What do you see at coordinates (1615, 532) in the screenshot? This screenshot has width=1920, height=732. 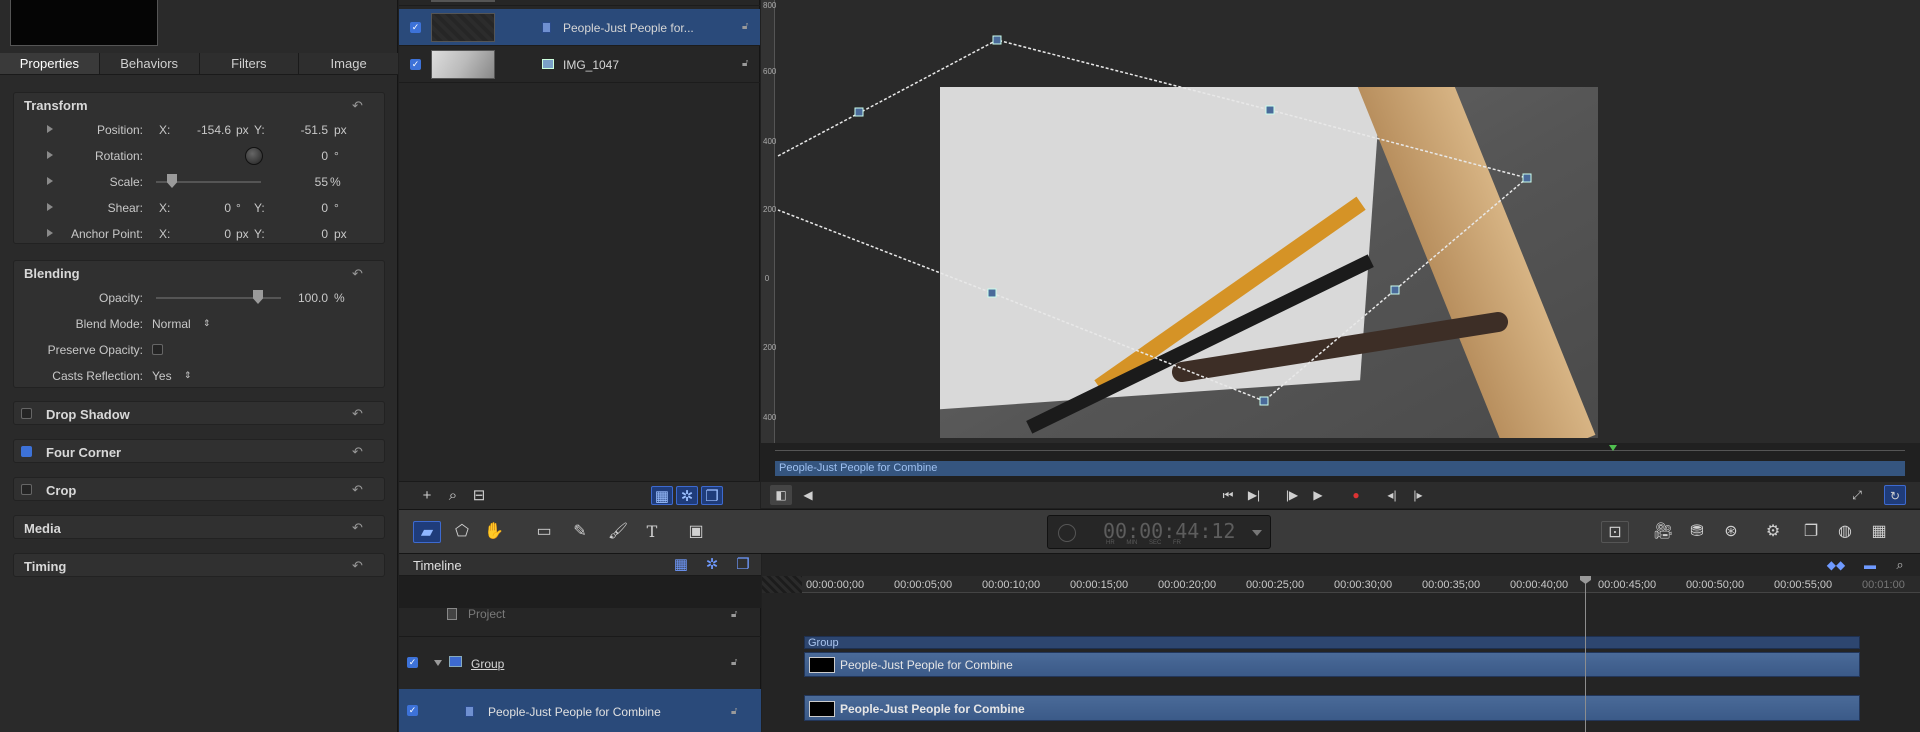 I see `export-icon: ⊡` at bounding box center [1615, 532].